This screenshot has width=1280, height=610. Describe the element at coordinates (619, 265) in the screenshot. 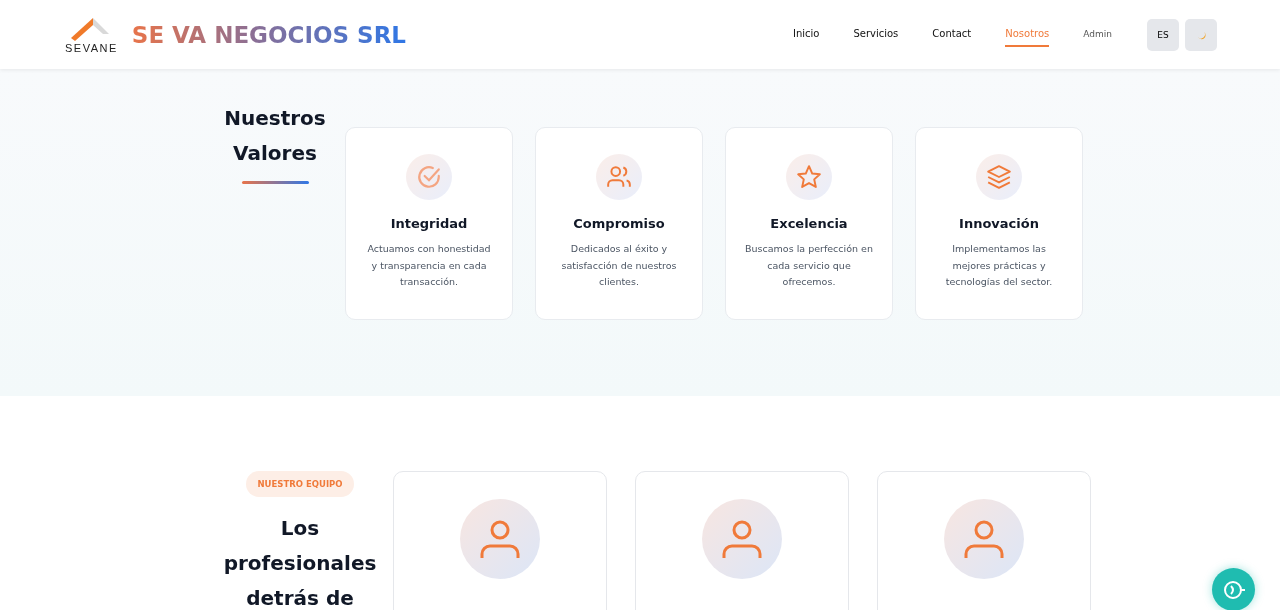

I see `card-description: Dedicados al éxito y satisfacción de nuestros clientes.` at that location.